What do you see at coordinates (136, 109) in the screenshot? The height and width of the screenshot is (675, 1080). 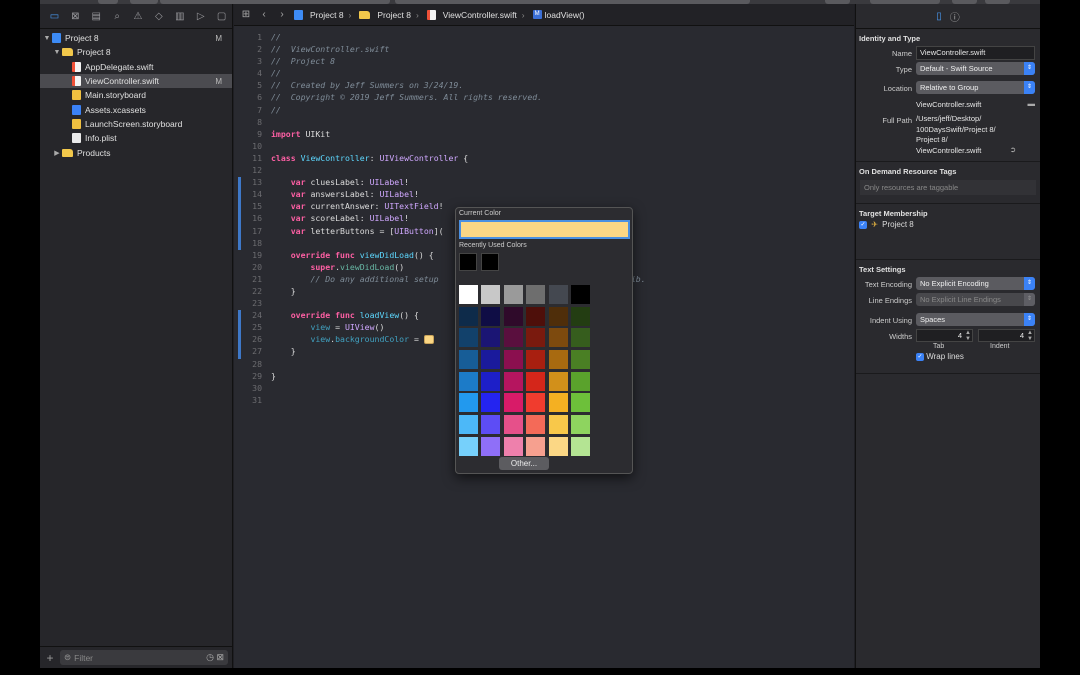 I see `navigator-item: Assets.xcassets` at bounding box center [136, 109].